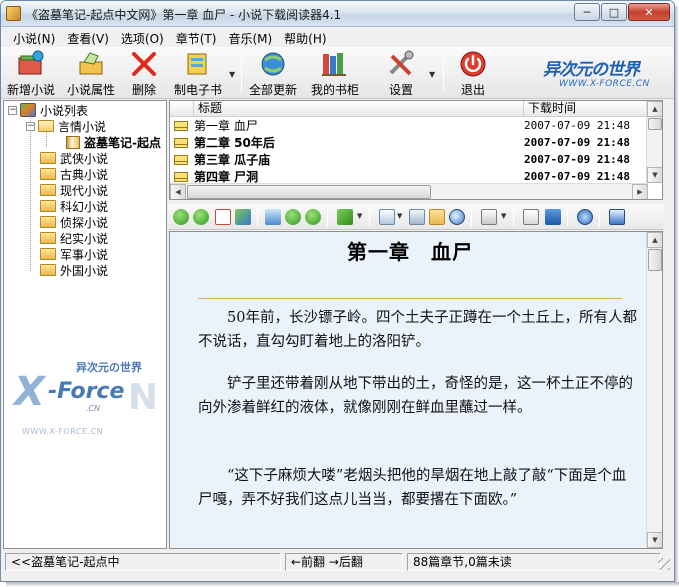 Image resolution: width=679 pixels, height=587 pixels. Describe the element at coordinates (48, 110) in the screenshot. I see `tree-root: − 小说列表` at that location.